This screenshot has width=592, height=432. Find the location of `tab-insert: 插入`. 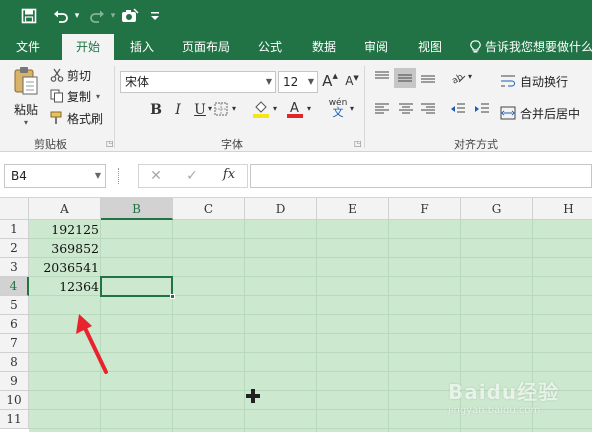

tab-insert: 插入 is located at coordinates (142, 47).